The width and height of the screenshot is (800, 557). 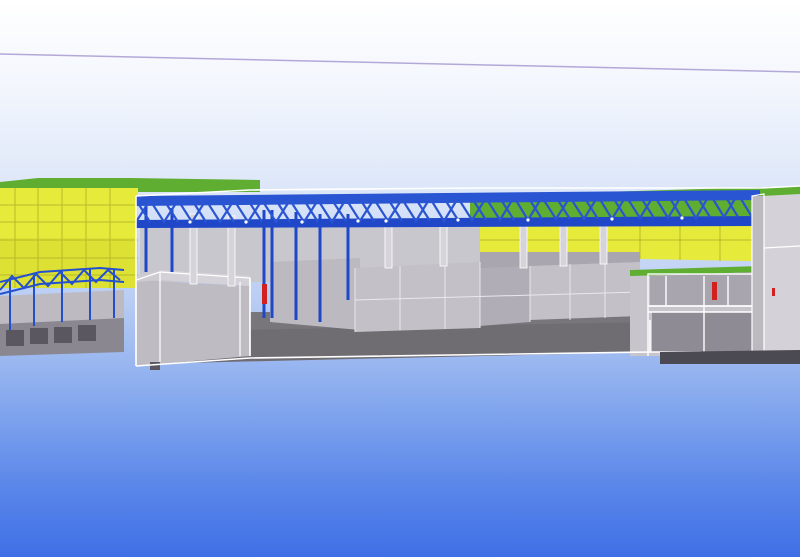 What do you see at coordinates (69, 214) in the screenshot?
I see `left-wing-wall-upper` at bounding box center [69, 214].